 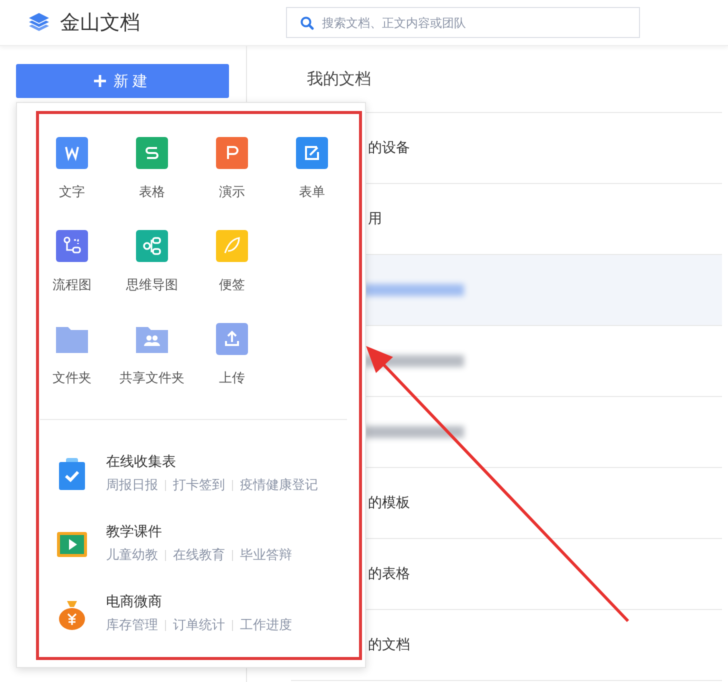 What do you see at coordinates (232, 246) in the screenshot?
I see `leaf-note-icon` at bounding box center [232, 246].